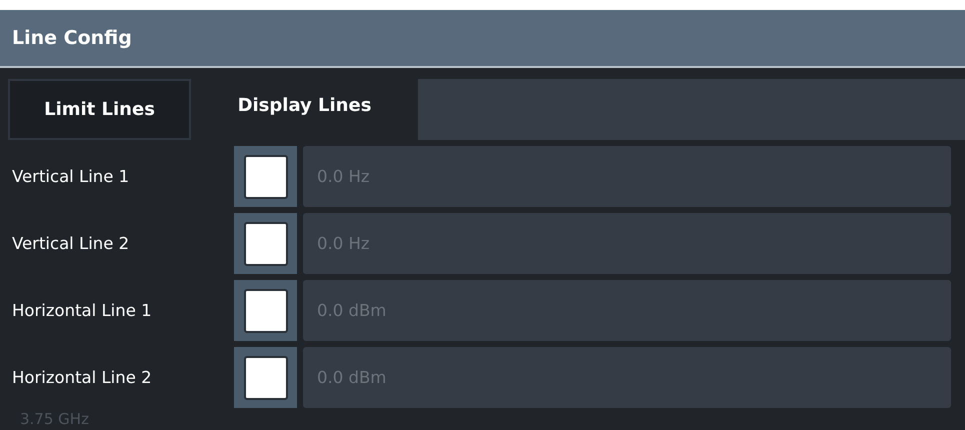 This screenshot has height=430, width=965. I want to click on tab: Limit Lines, so click(99, 109).